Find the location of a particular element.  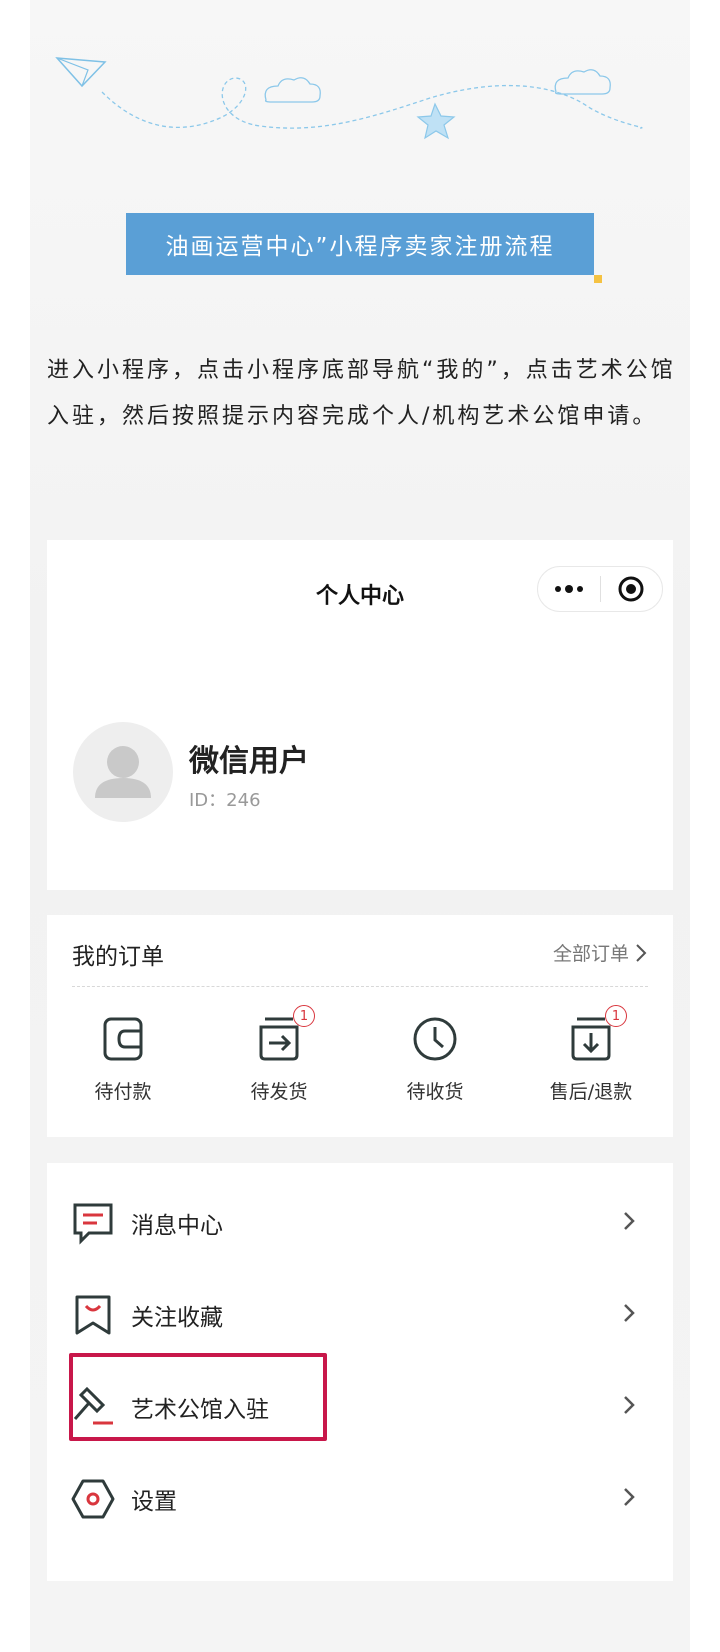

order-label: 售后/退款 is located at coordinates (591, 1092).